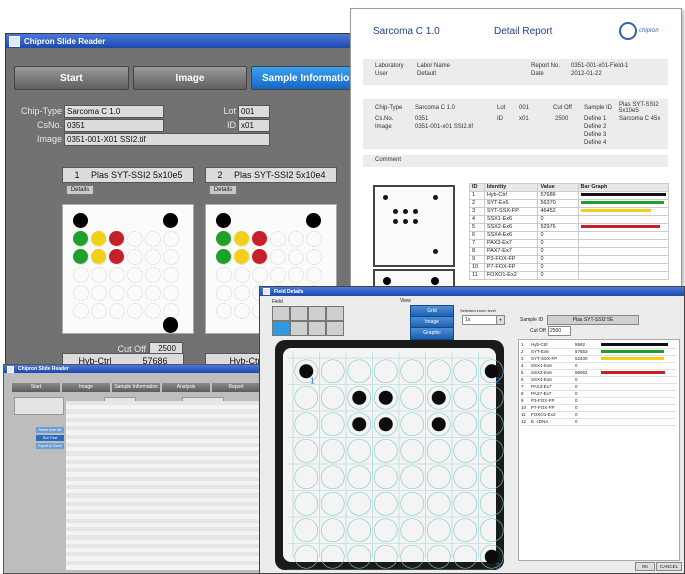 Image resolution: width=685 pixels, height=574 pixels. Describe the element at coordinates (538, 331) in the screenshot. I see `grid-cut-off-label: Cut Off` at that location.